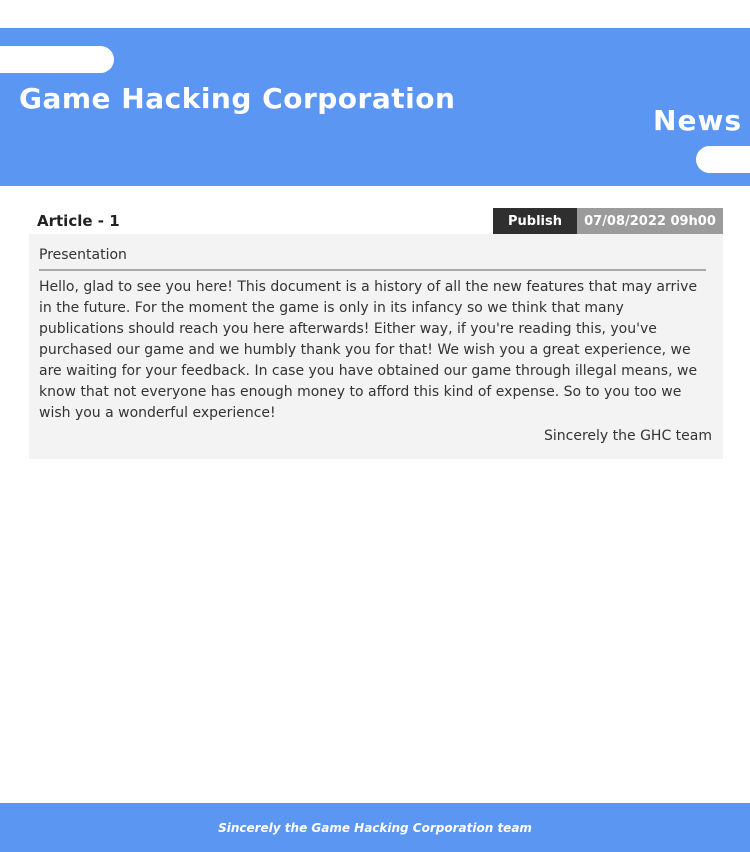 Image resolution: width=750 pixels, height=852 pixels. Describe the element at coordinates (57, 59) in the screenshot. I see `header-decoration-left` at that location.